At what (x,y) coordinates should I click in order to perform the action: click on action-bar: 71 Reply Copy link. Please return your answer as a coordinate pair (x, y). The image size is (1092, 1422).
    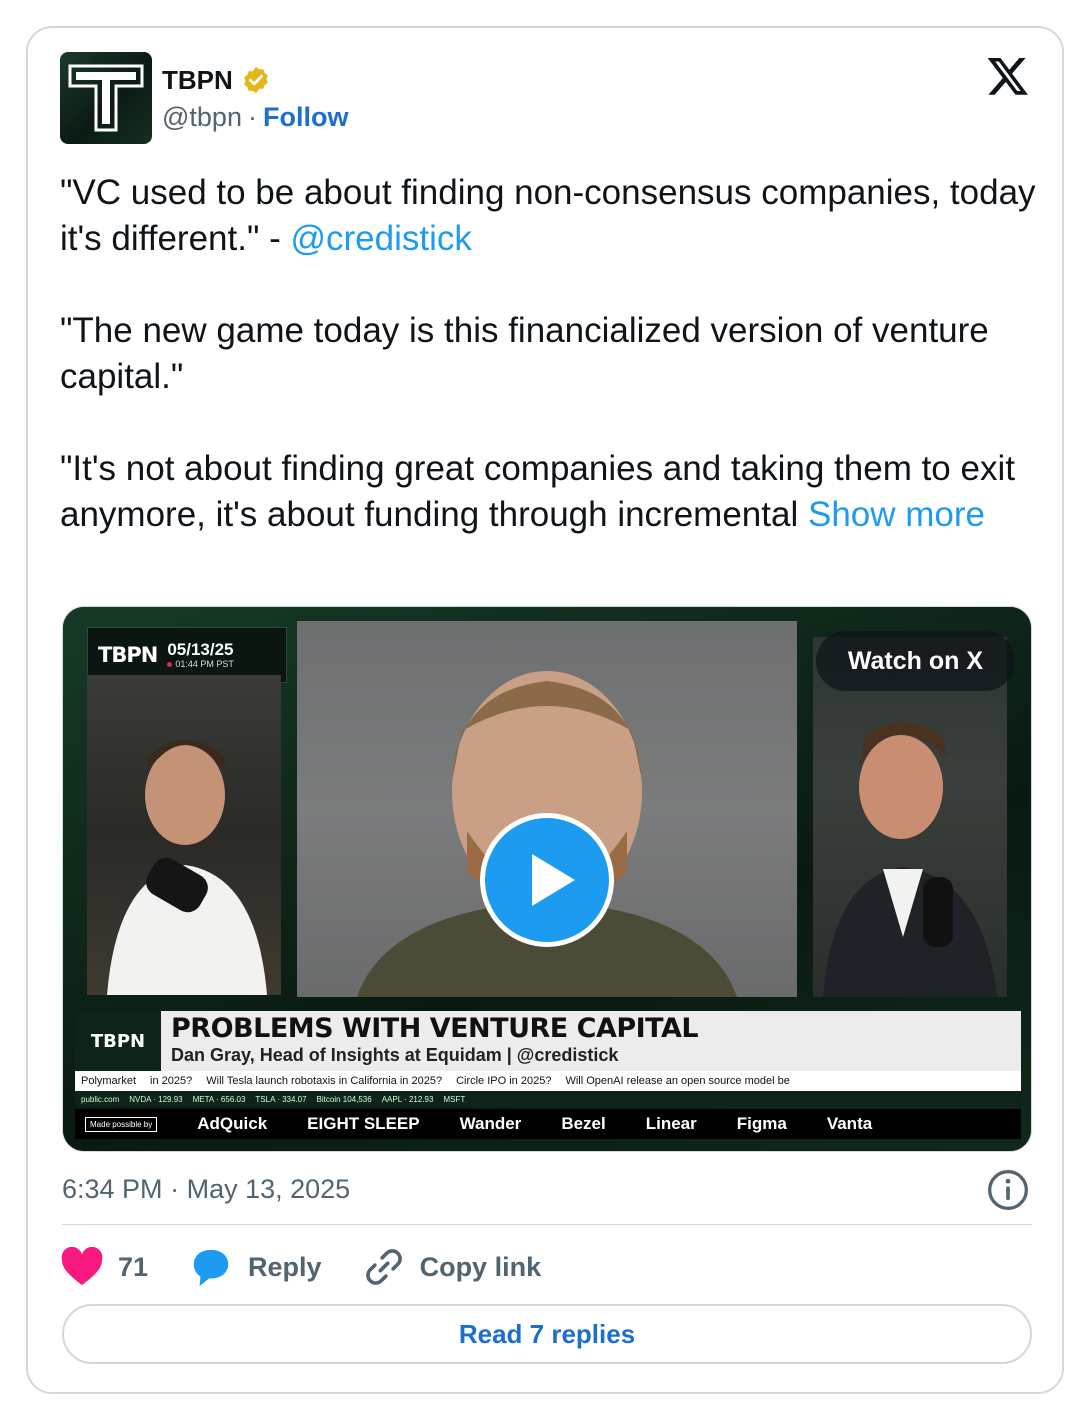
    Looking at the image, I should click on (320, 1267).